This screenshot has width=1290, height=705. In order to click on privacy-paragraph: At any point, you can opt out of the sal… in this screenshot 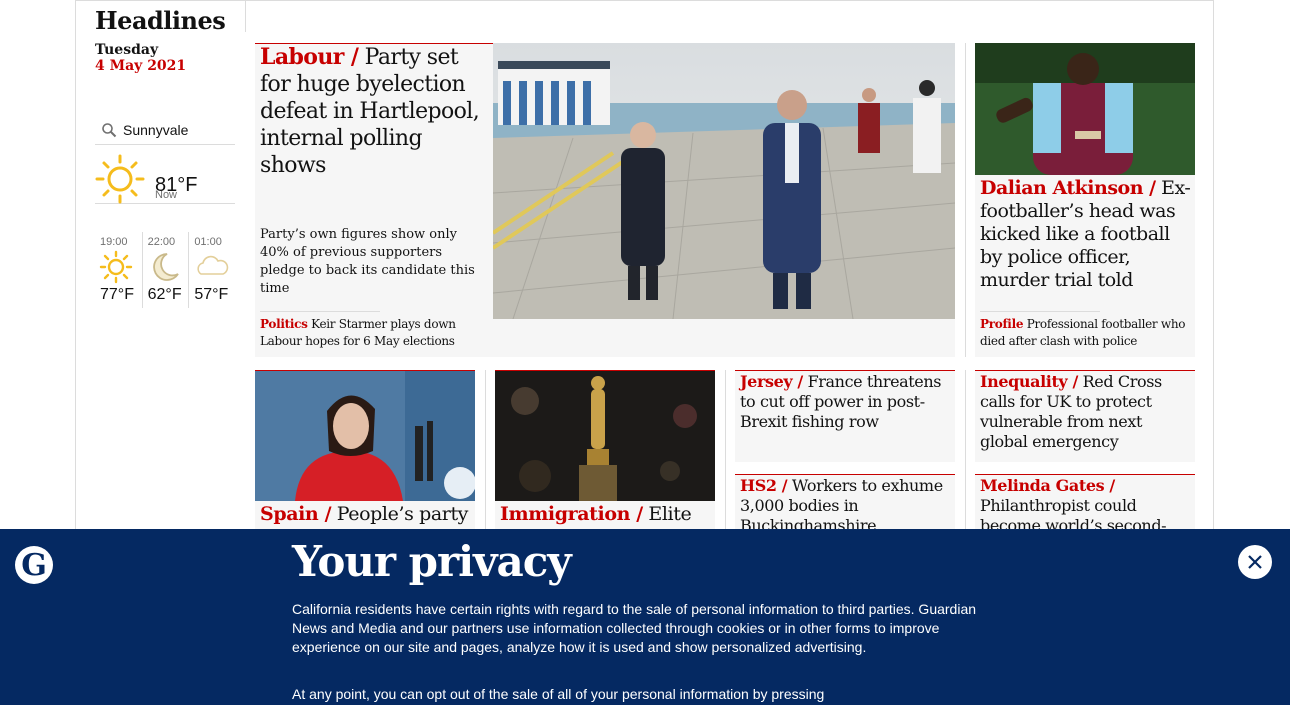, I will do `click(558, 694)`.